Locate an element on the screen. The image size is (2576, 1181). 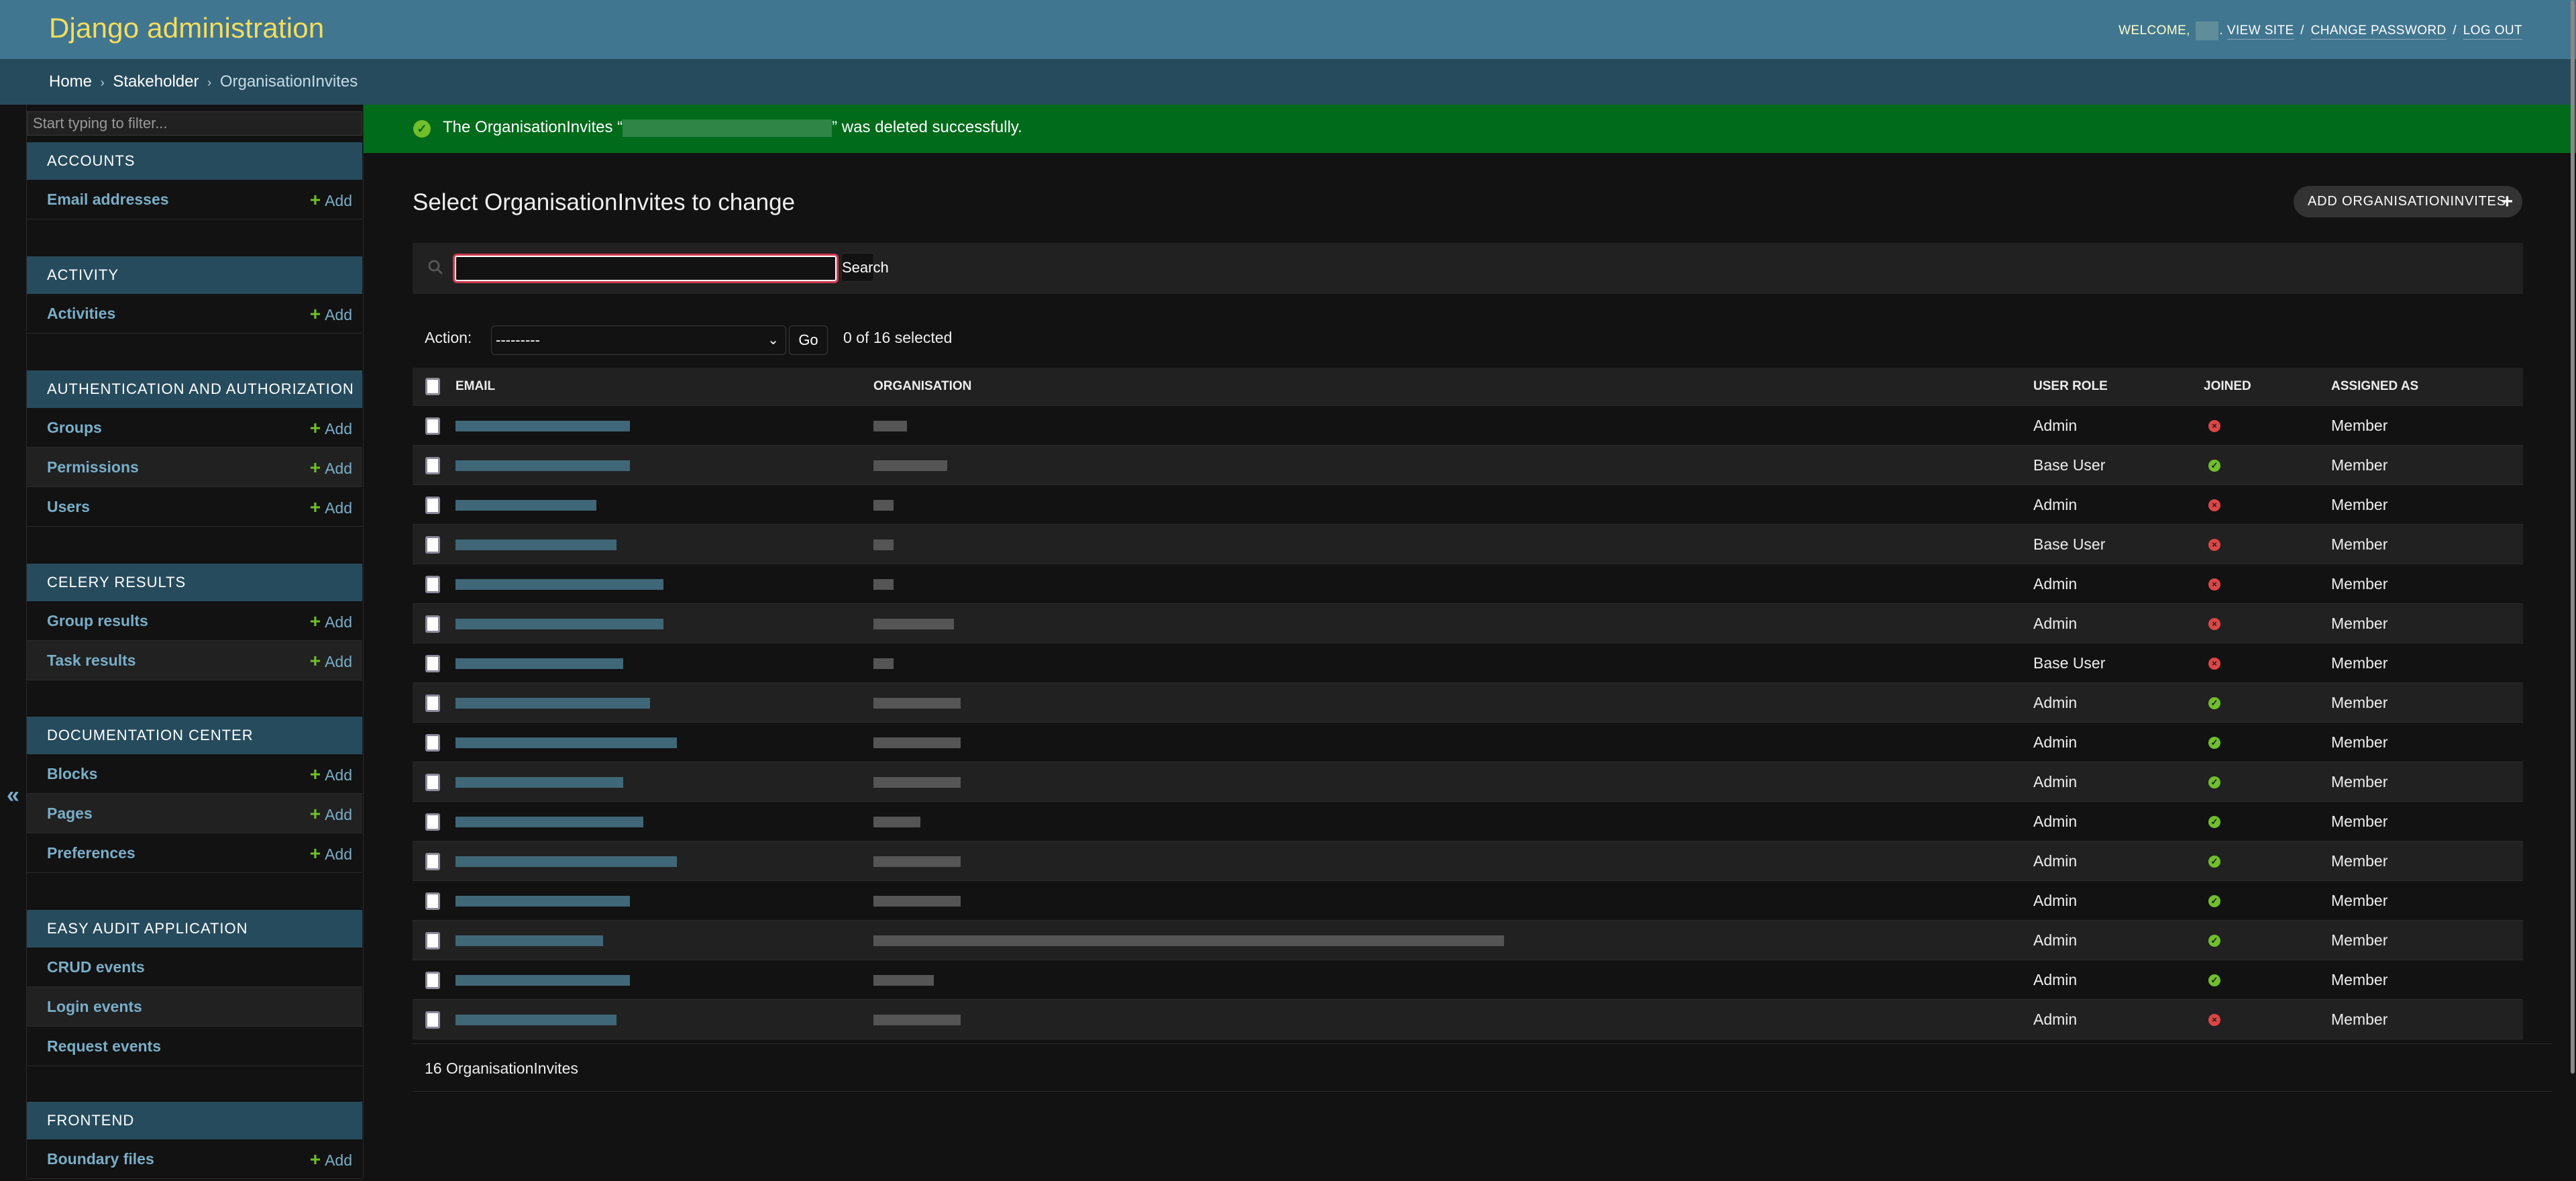
sidebar-module-caption: Documentation Center is located at coordinates (194, 736).